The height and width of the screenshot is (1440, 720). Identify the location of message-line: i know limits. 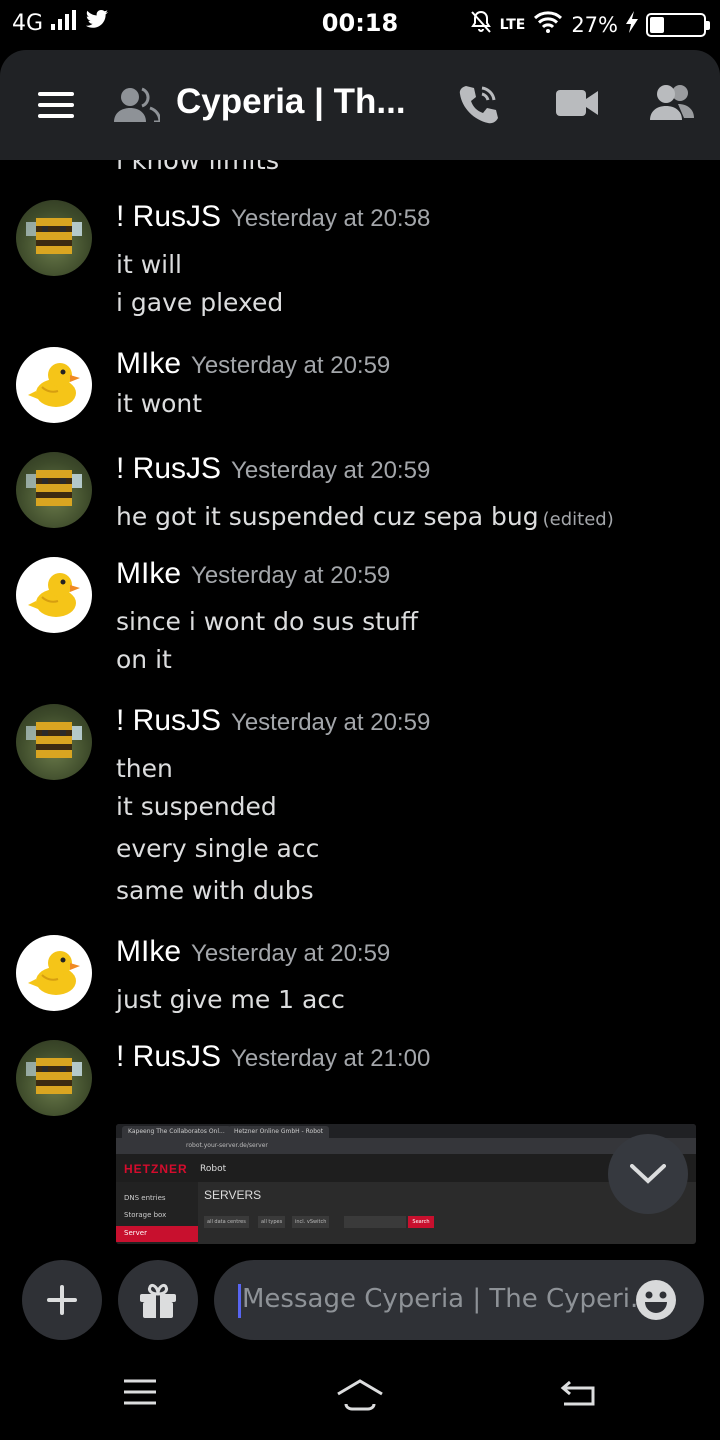
(198, 168).